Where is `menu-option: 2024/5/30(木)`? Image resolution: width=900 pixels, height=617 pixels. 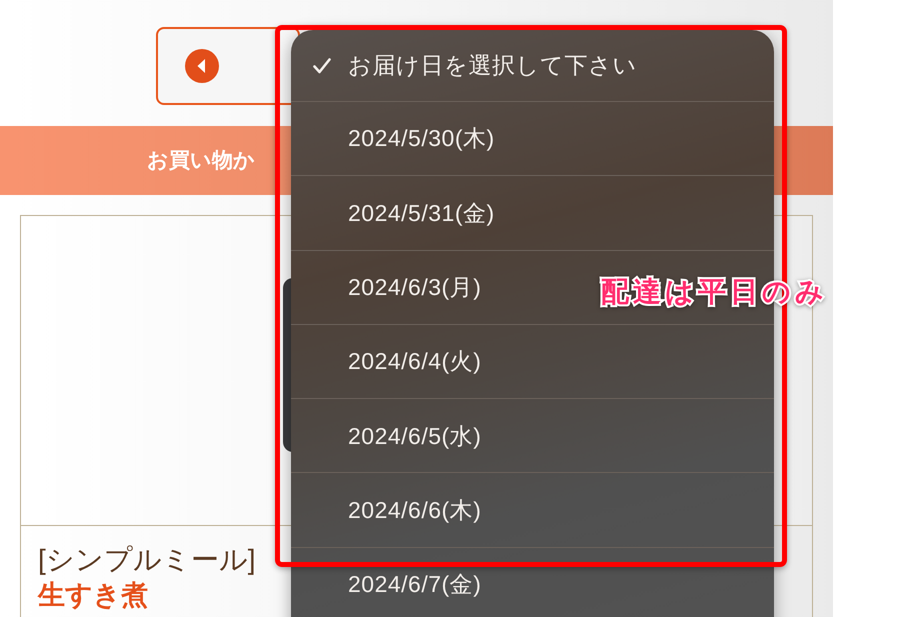
menu-option: 2024/5/30(木) is located at coordinates (404, 138).